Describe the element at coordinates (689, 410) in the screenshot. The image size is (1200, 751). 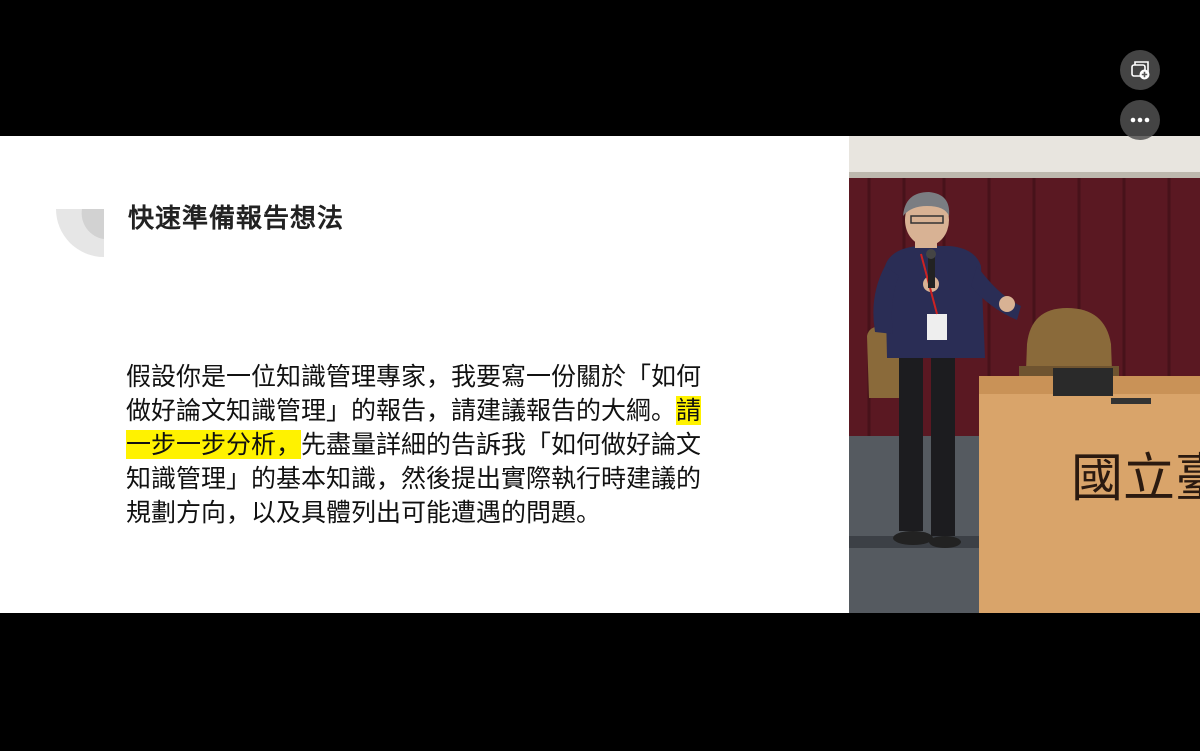
I see `highlighted-text: 請` at that location.